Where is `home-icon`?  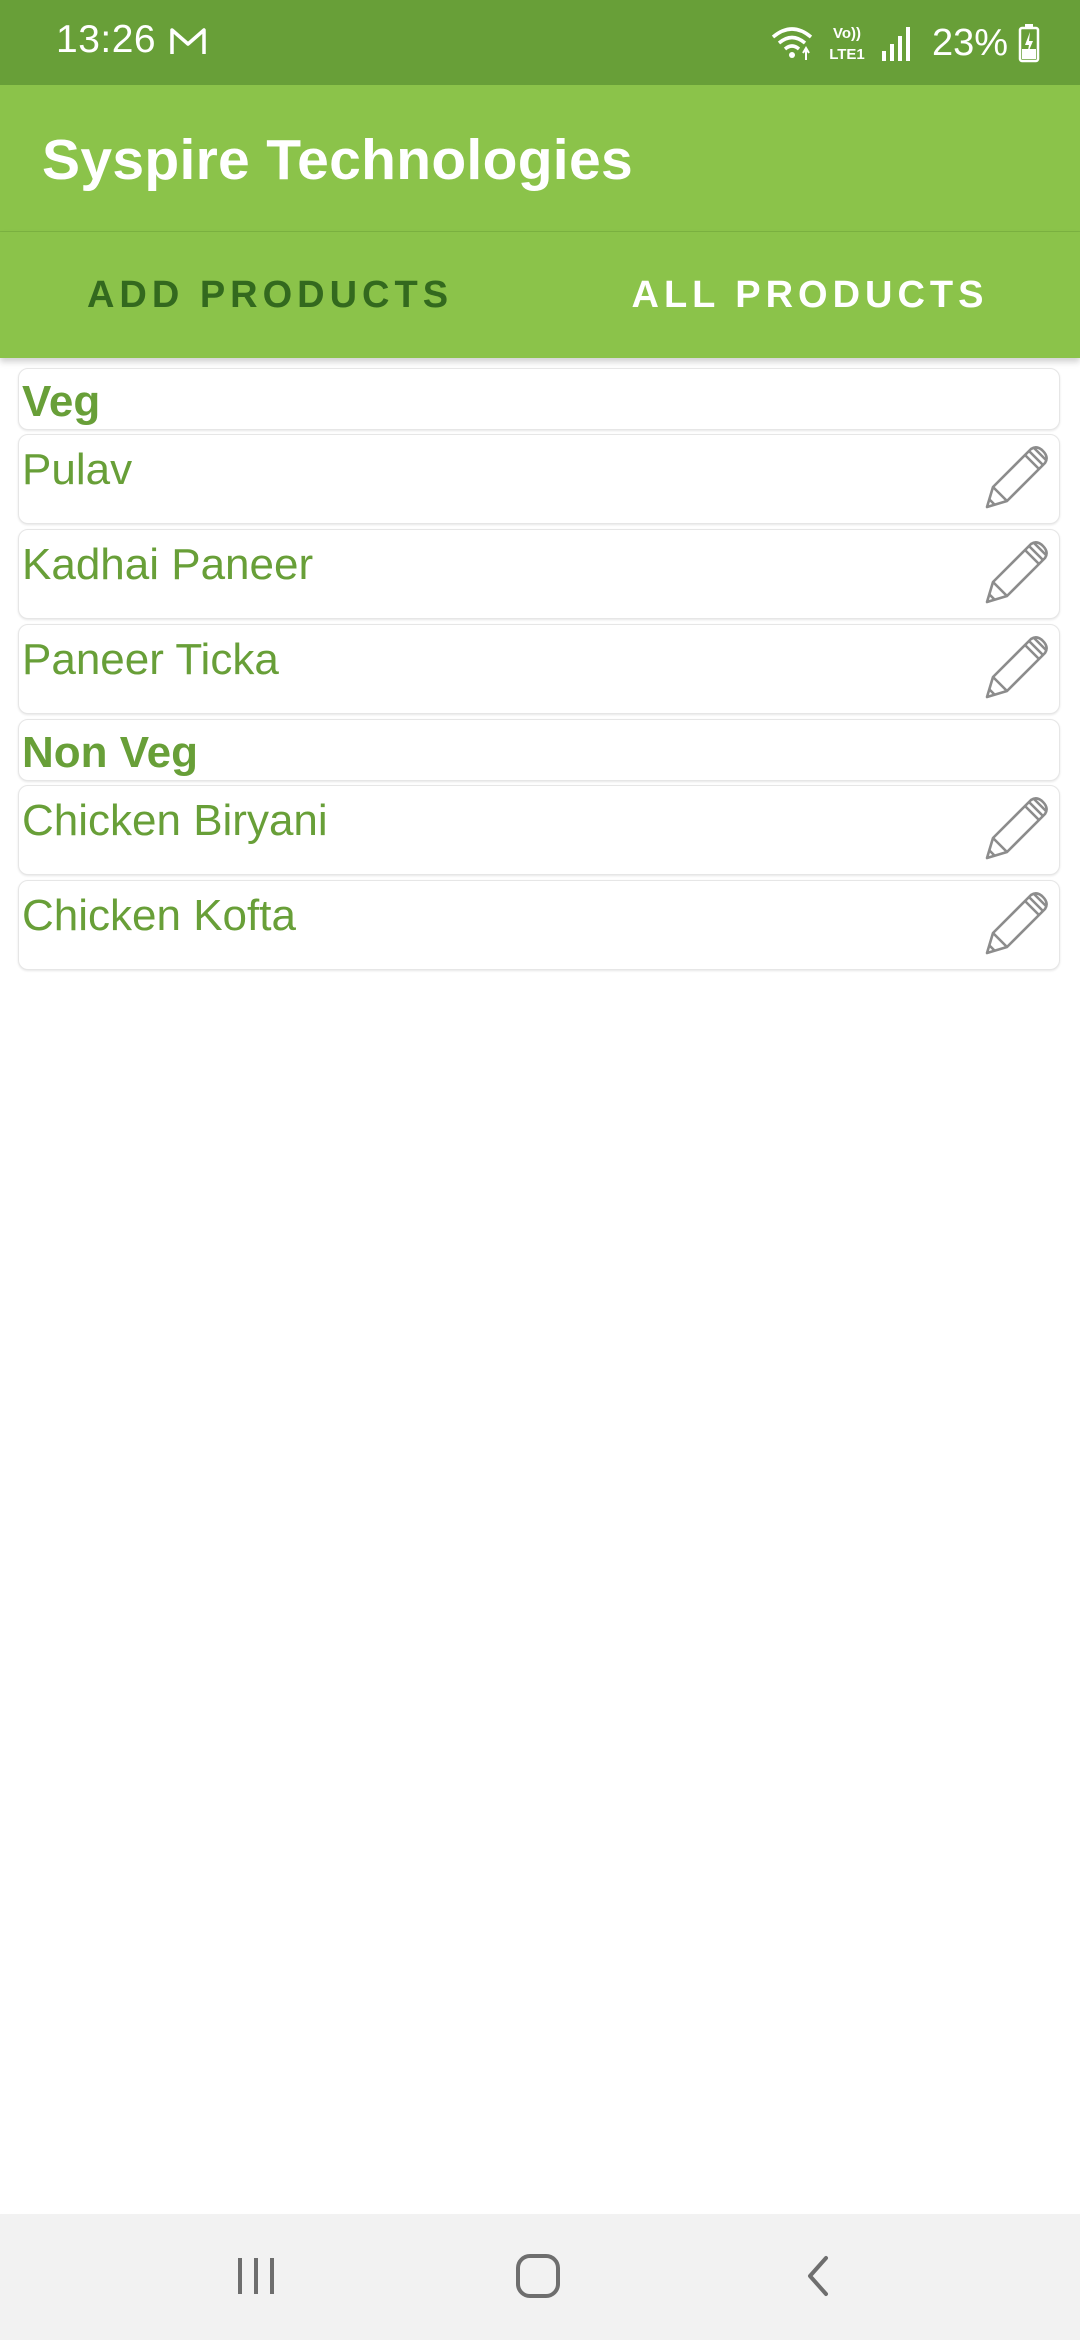 home-icon is located at coordinates (538, 2277).